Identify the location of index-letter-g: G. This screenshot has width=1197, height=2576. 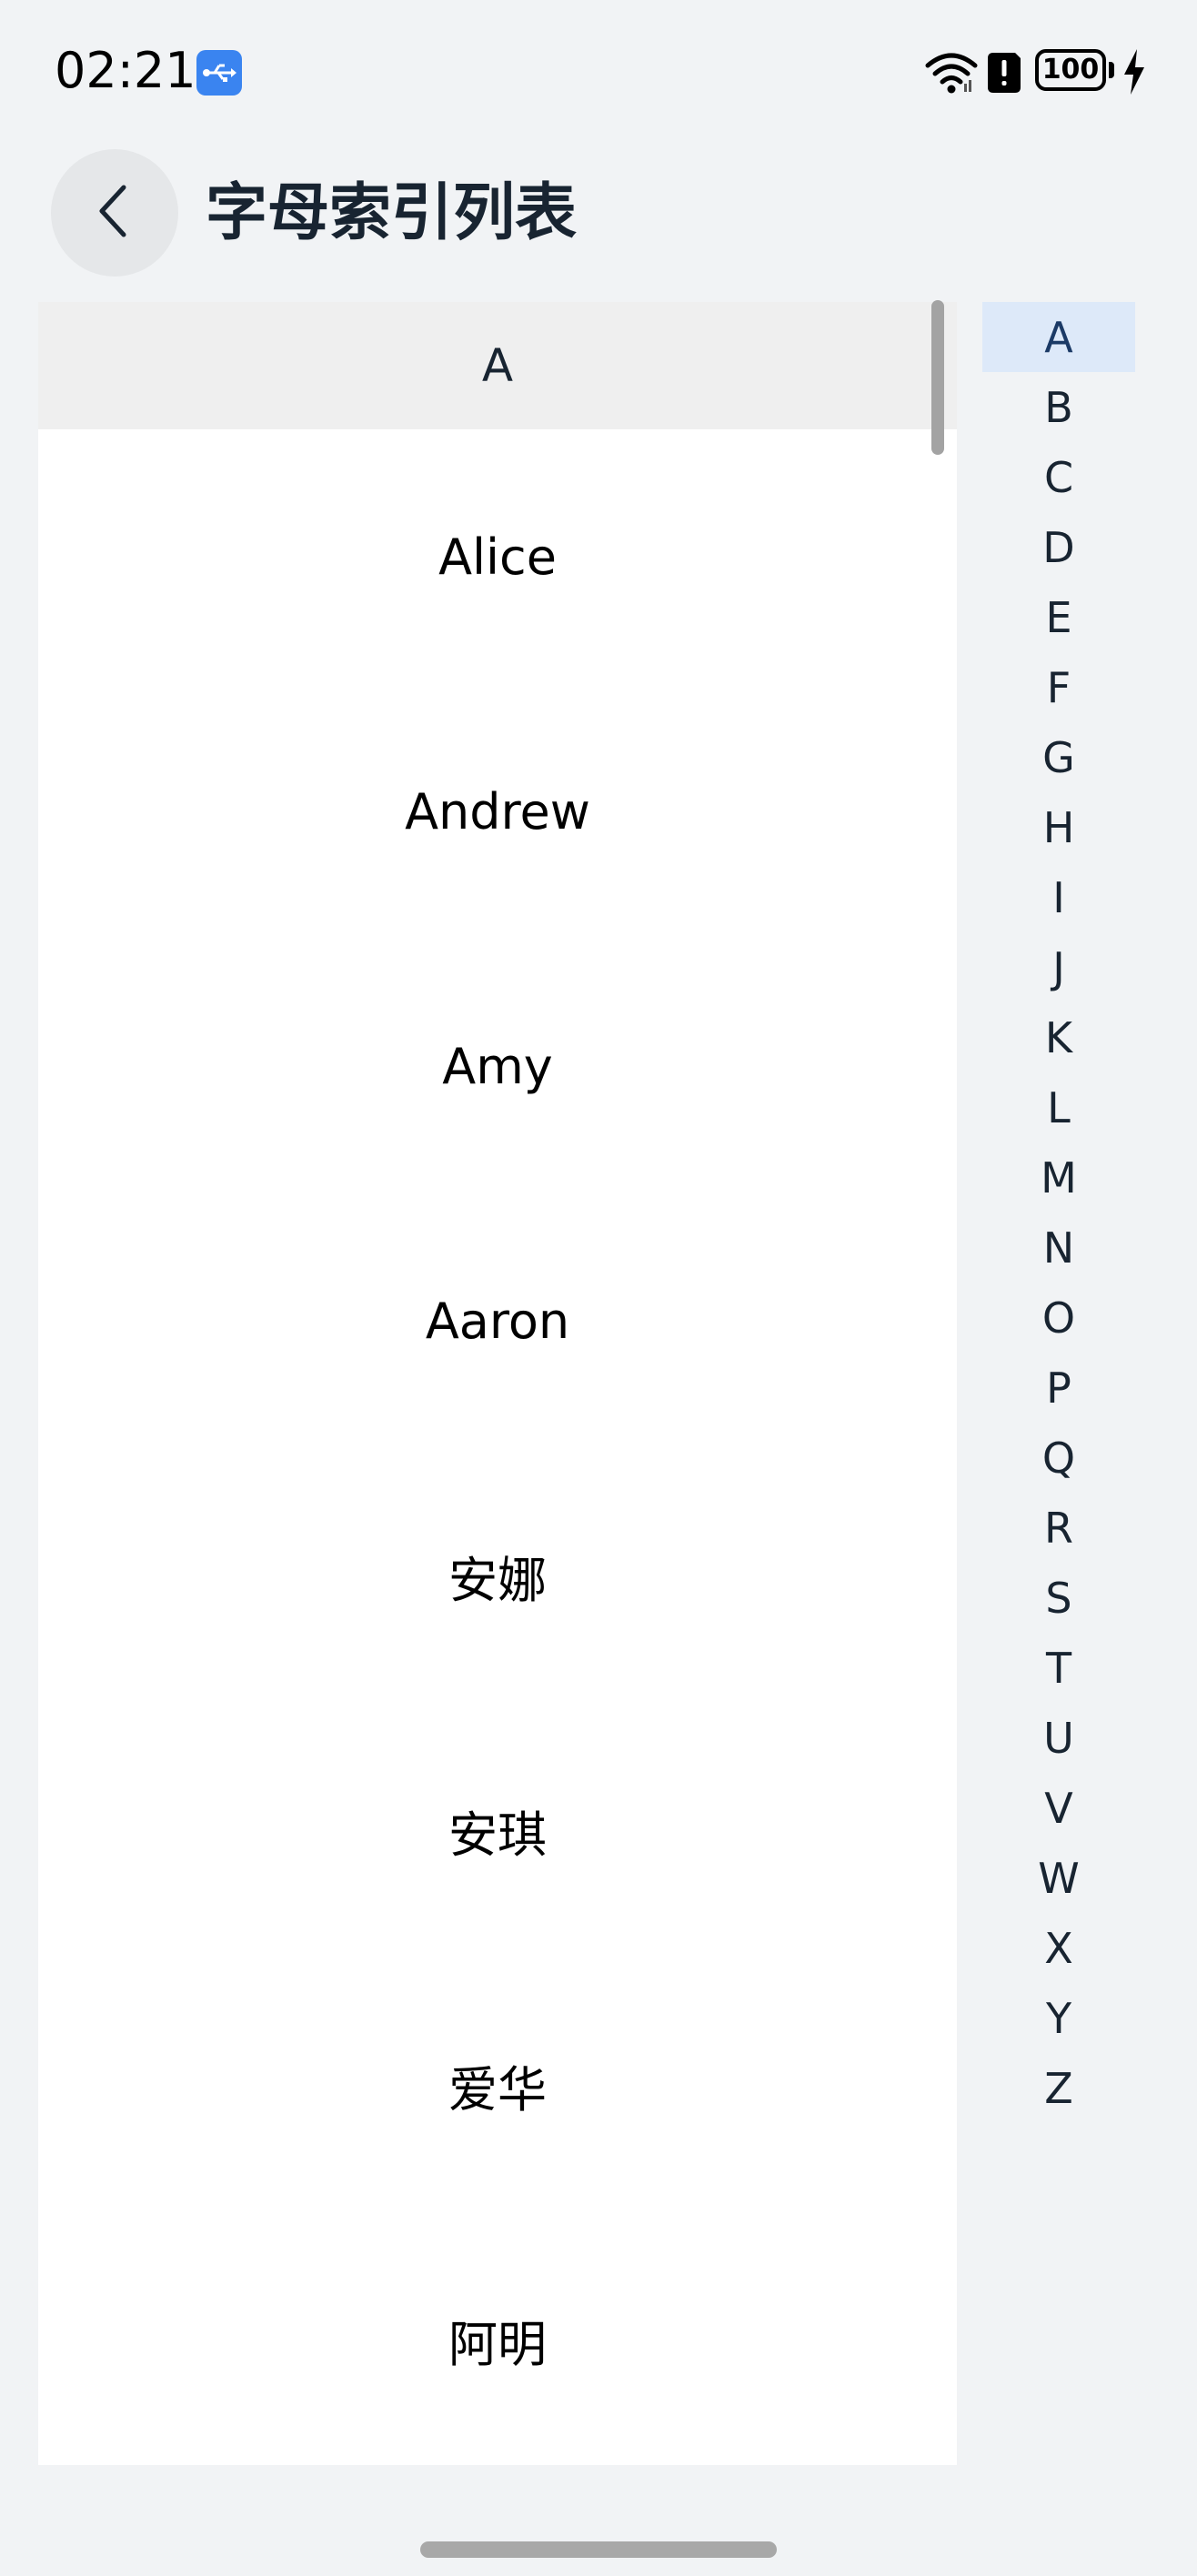
(1058, 757).